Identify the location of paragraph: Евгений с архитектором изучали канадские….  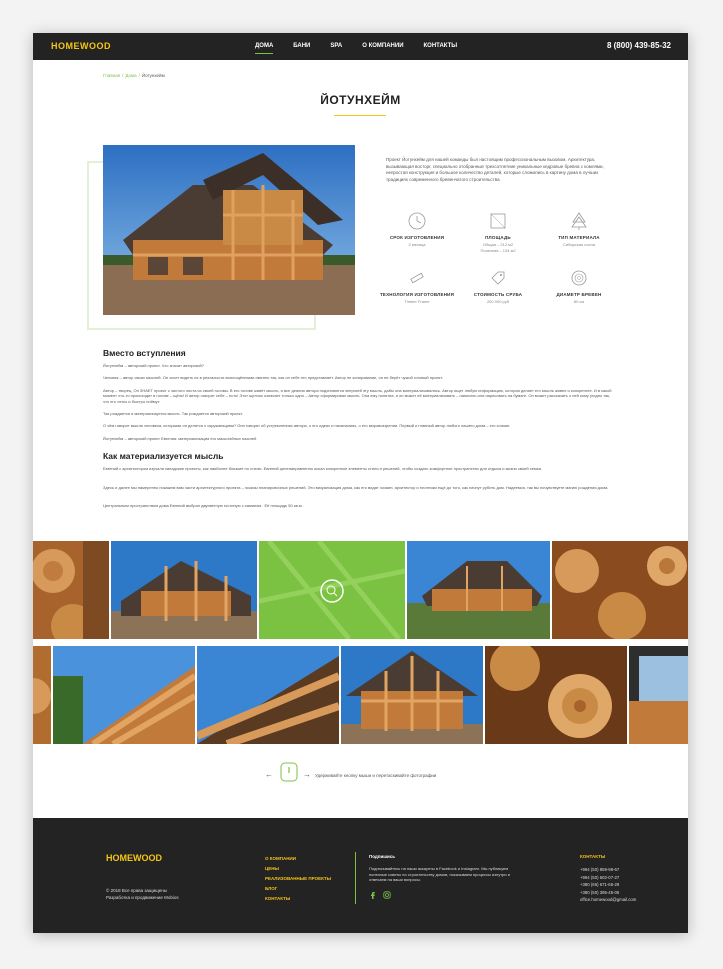
(323, 468).